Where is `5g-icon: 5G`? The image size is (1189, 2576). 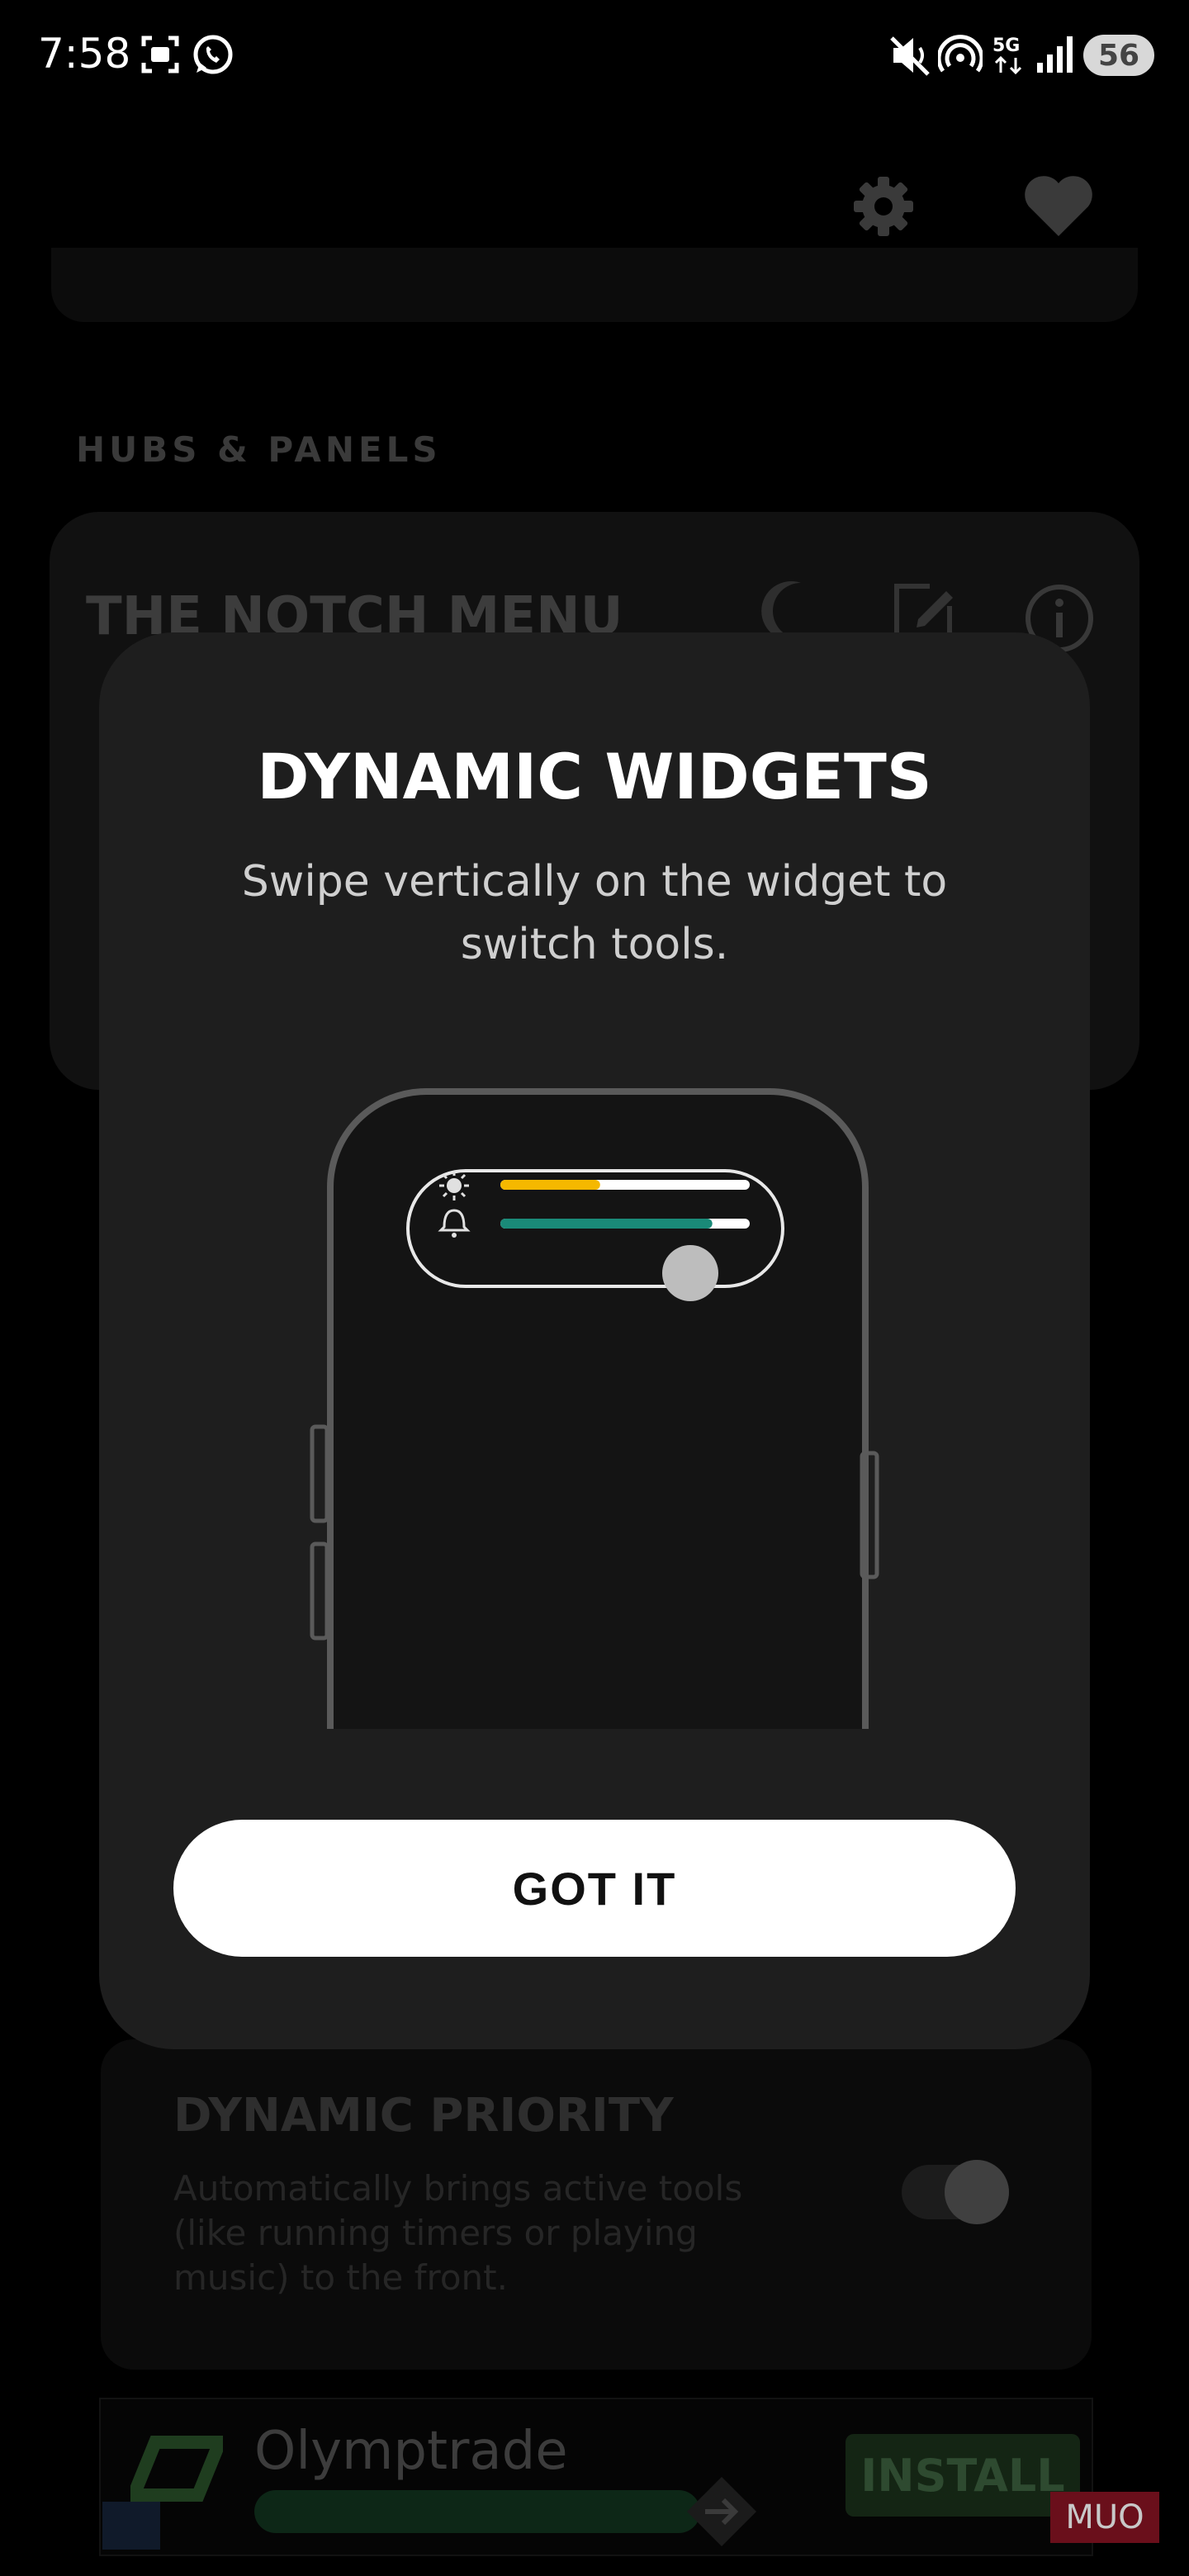
5g-icon: 5G is located at coordinates (1007, 55).